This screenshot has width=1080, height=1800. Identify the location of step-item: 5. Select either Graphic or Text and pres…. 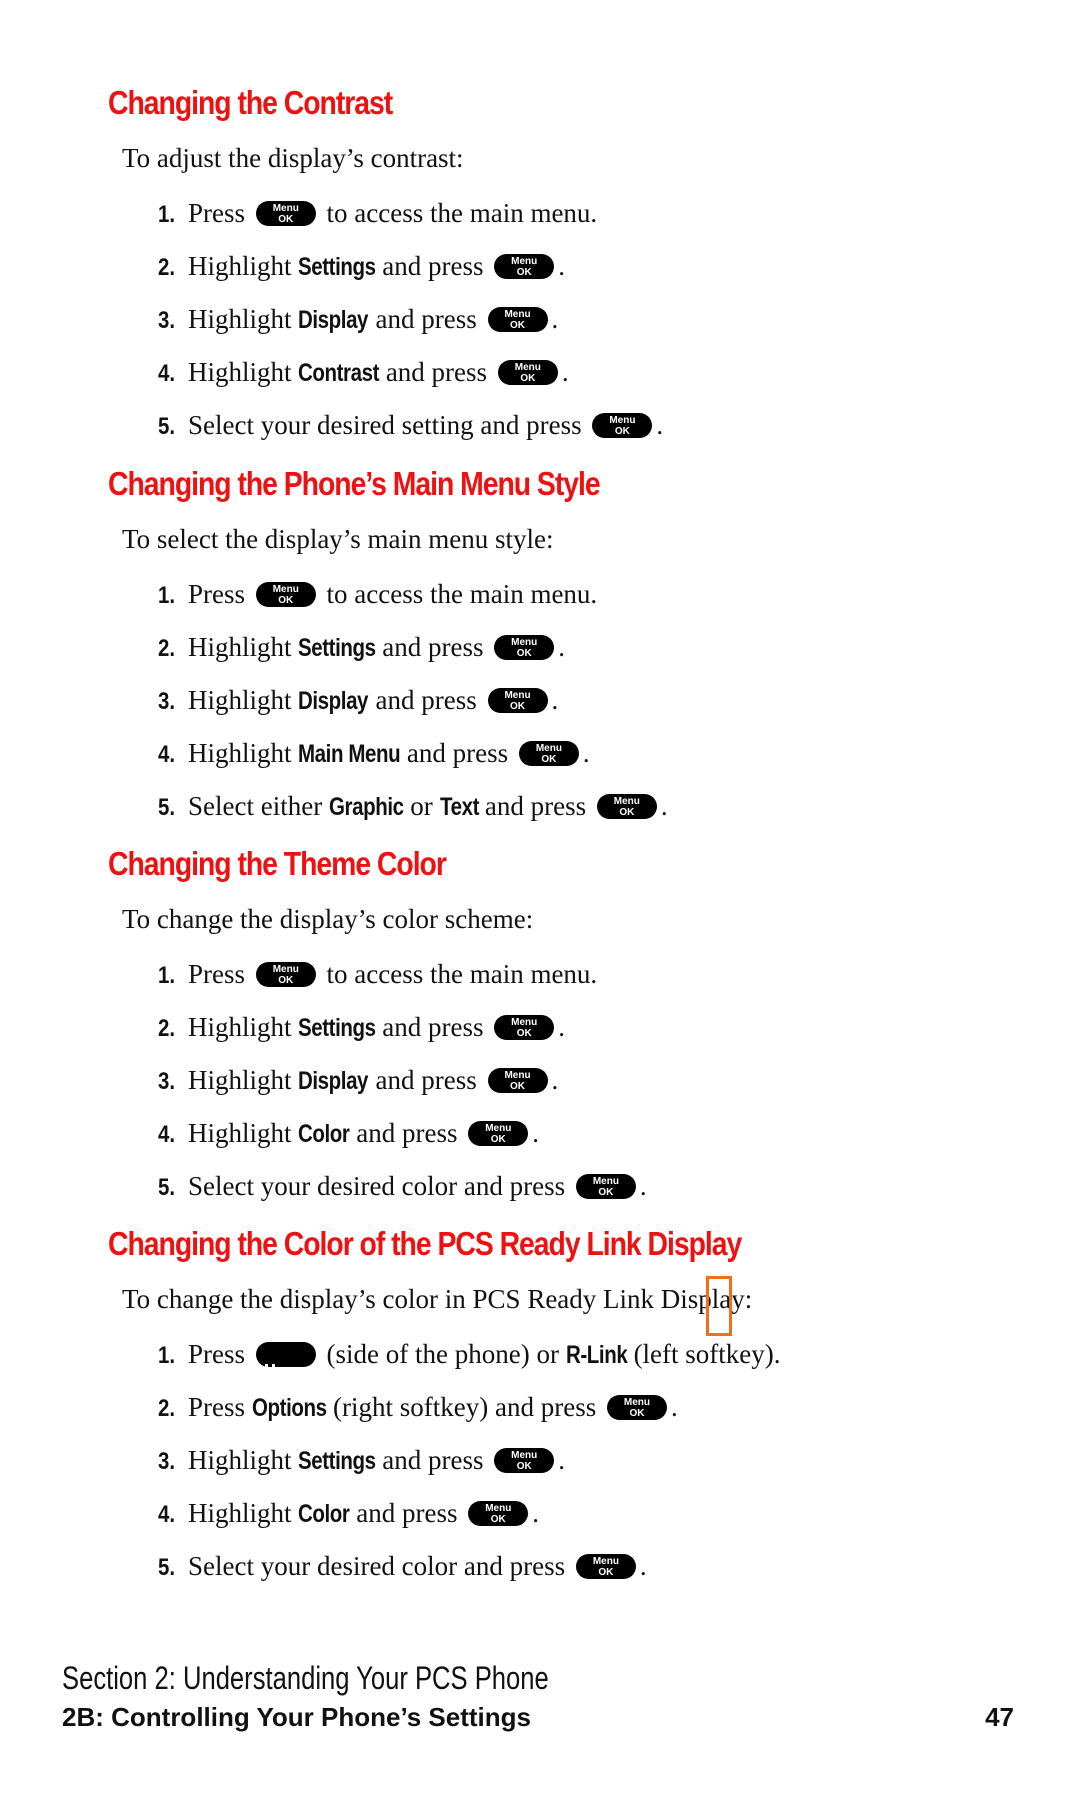
(413, 806).